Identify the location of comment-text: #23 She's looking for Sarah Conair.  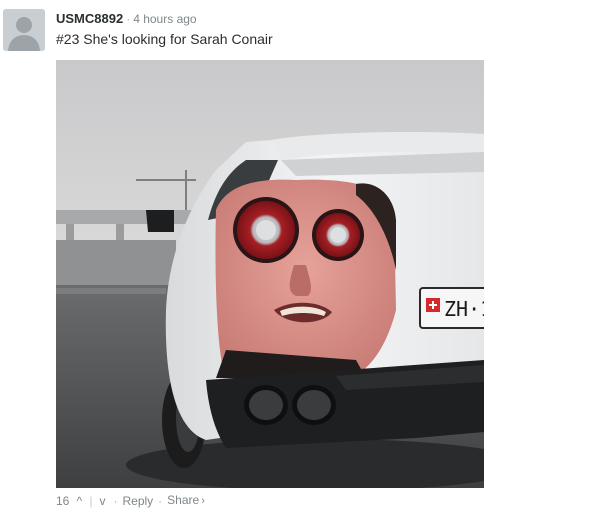
(164, 39).